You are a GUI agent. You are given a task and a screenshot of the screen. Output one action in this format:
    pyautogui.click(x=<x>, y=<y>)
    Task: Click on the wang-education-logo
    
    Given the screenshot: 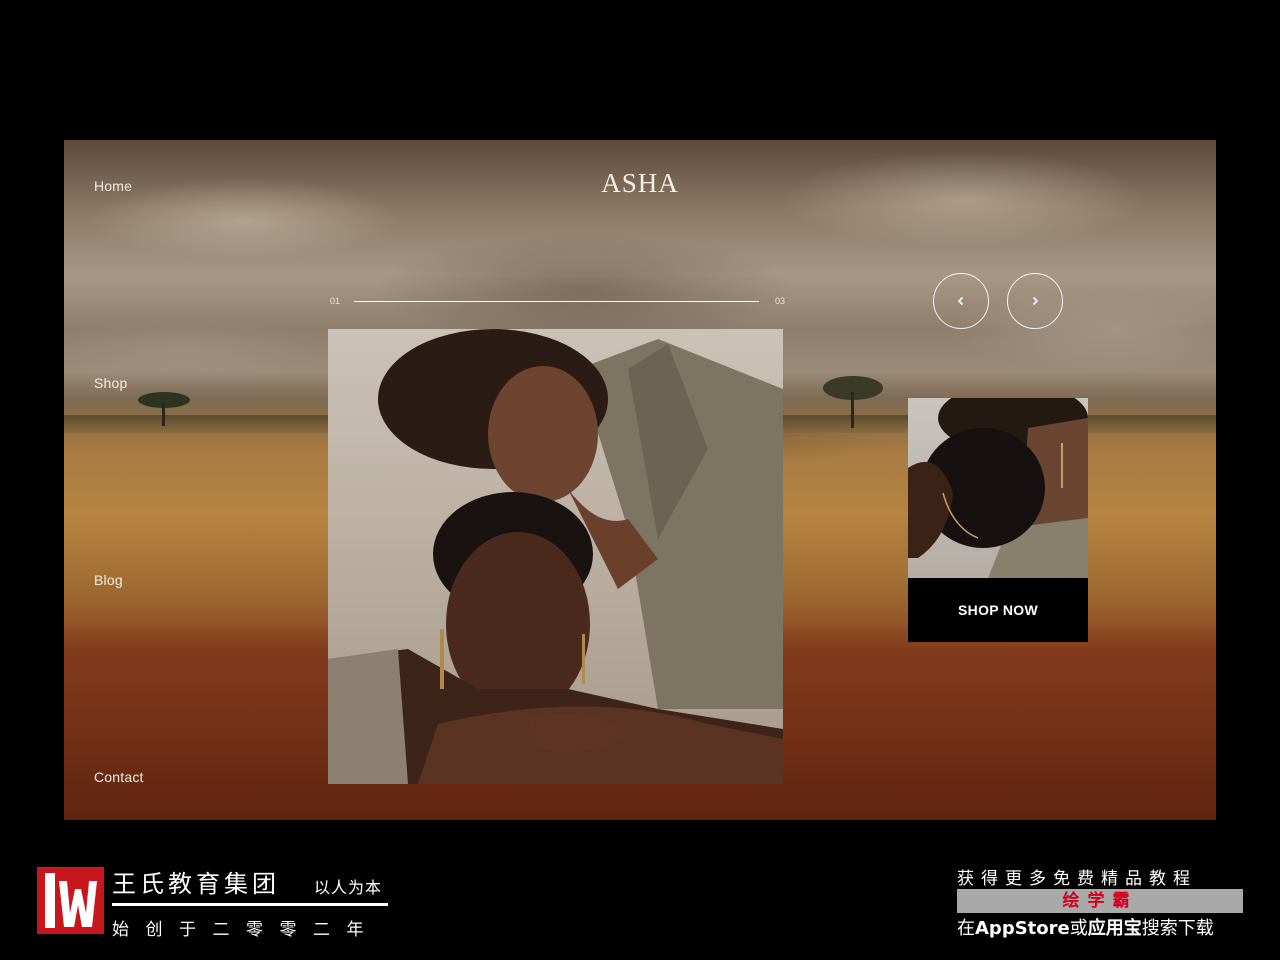 What is the action you would take?
    pyautogui.click(x=70, y=900)
    